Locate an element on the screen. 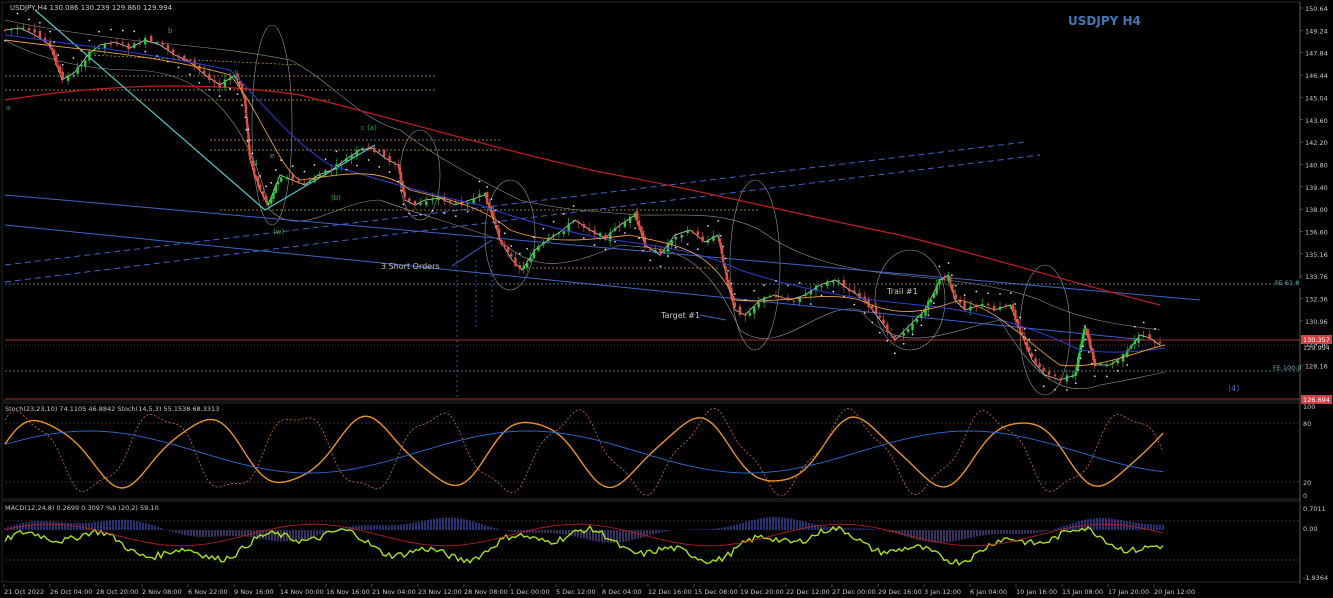 This screenshot has height=598, width=1333. time-tick-label: 8 Dec 04:00 is located at coordinates (622, 592).